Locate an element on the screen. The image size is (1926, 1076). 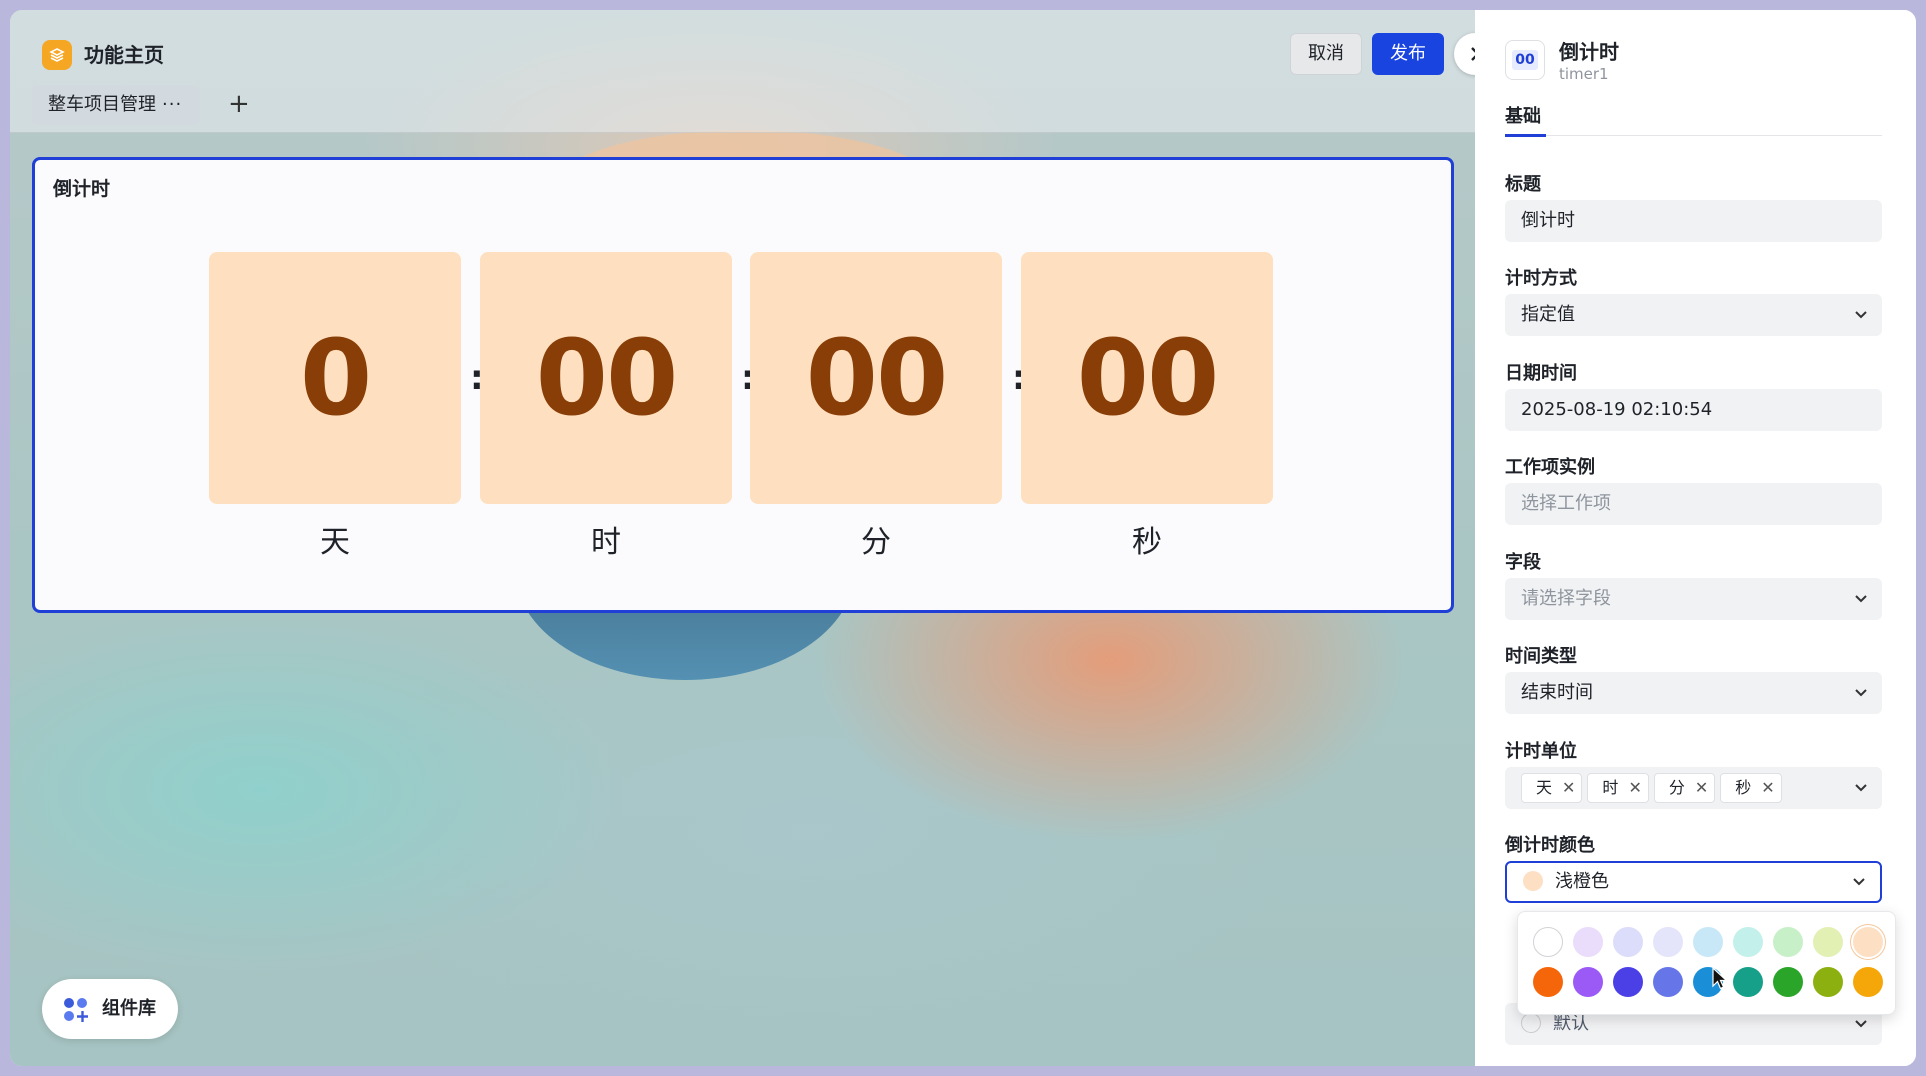
unit-tag: 时 ✕ is located at coordinates (1618, 788).